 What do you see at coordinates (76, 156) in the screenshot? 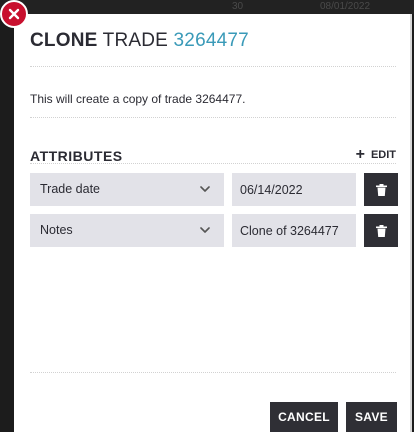
I see `attributes-heading: ATTRIBUTES` at bounding box center [76, 156].